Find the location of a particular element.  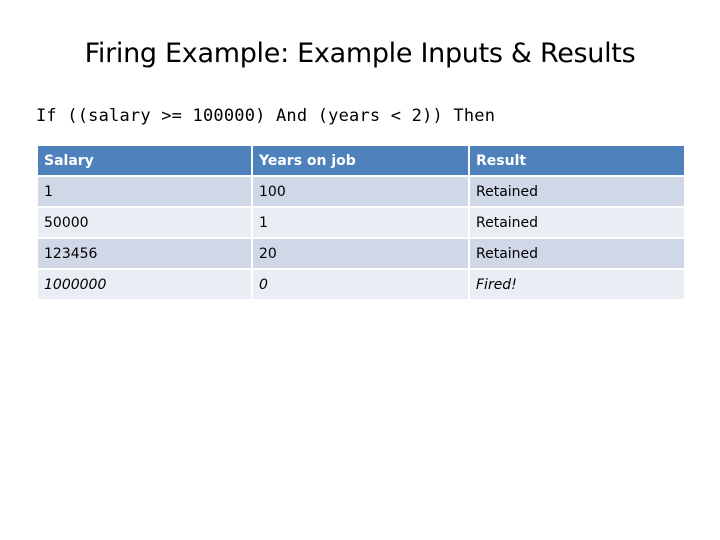

cell-years: 100 is located at coordinates (360, 191).